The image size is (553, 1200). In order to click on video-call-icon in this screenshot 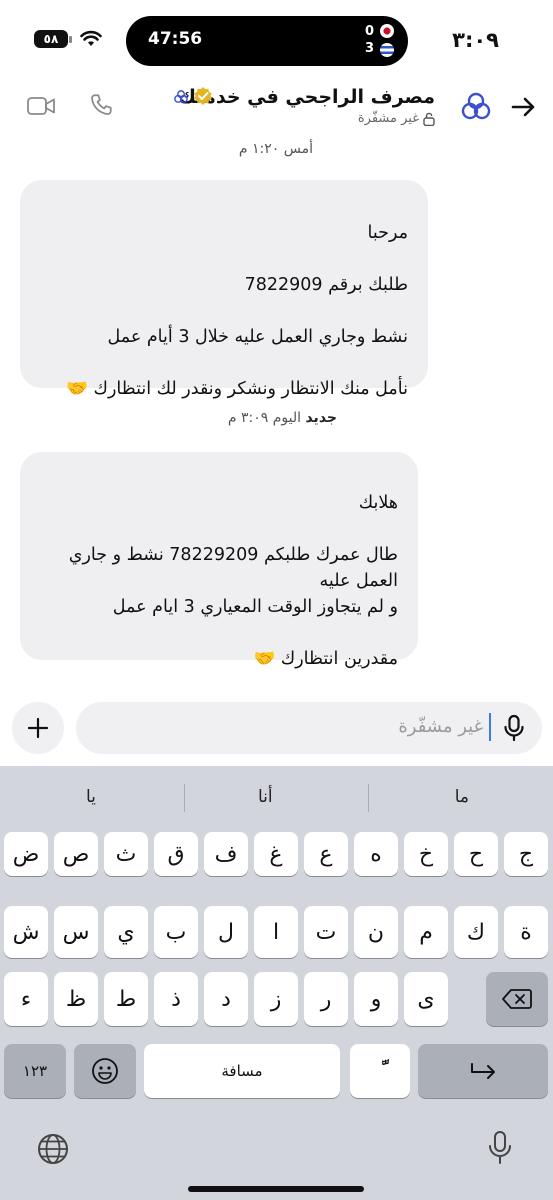, I will do `click(41, 106)`.